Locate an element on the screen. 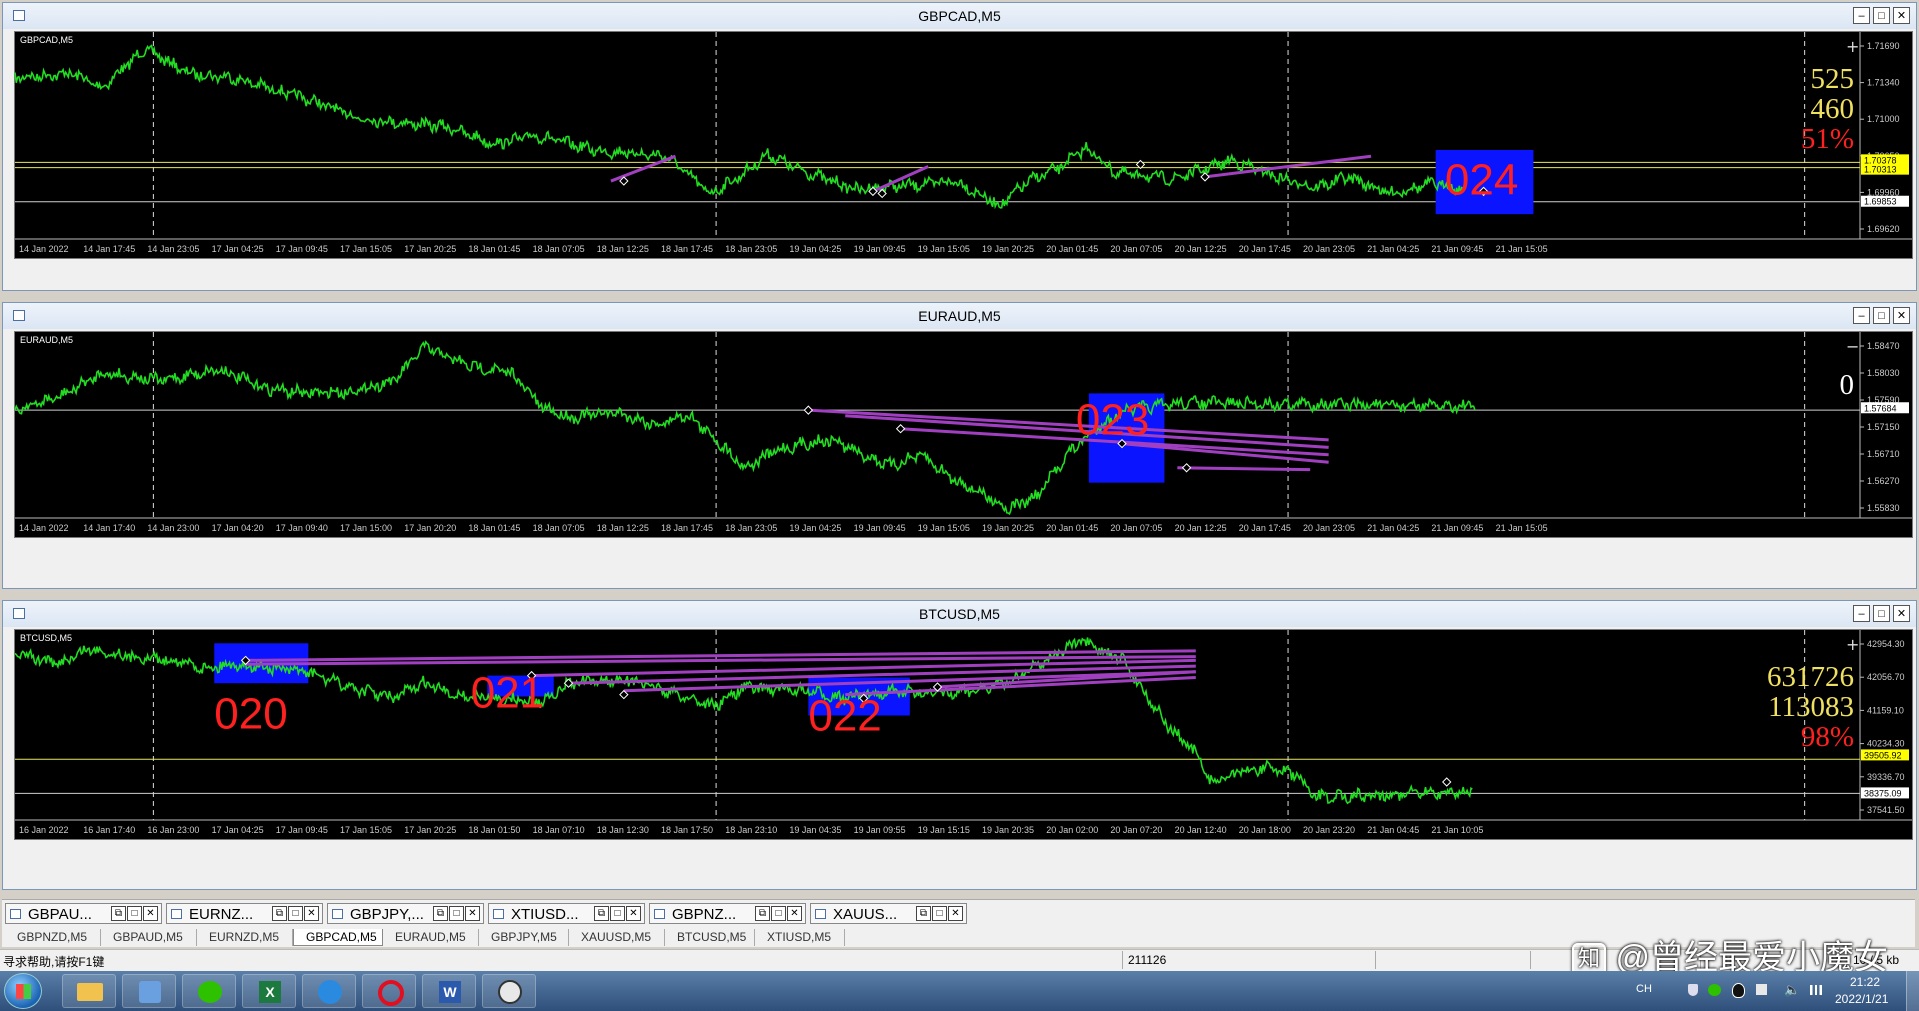 The width and height of the screenshot is (1919, 1011). start-button is located at coordinates (23, 991).